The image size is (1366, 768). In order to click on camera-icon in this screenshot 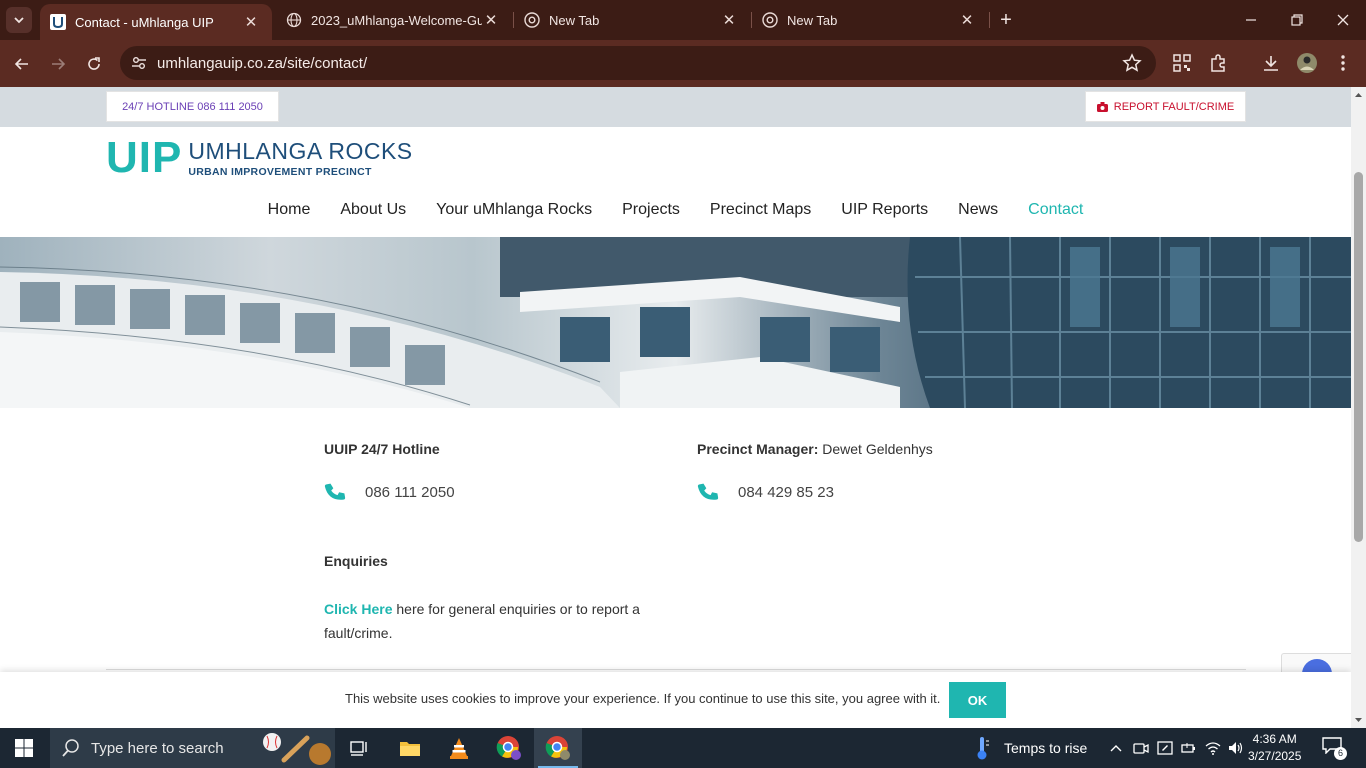, I will do `click(1102, 106)`.